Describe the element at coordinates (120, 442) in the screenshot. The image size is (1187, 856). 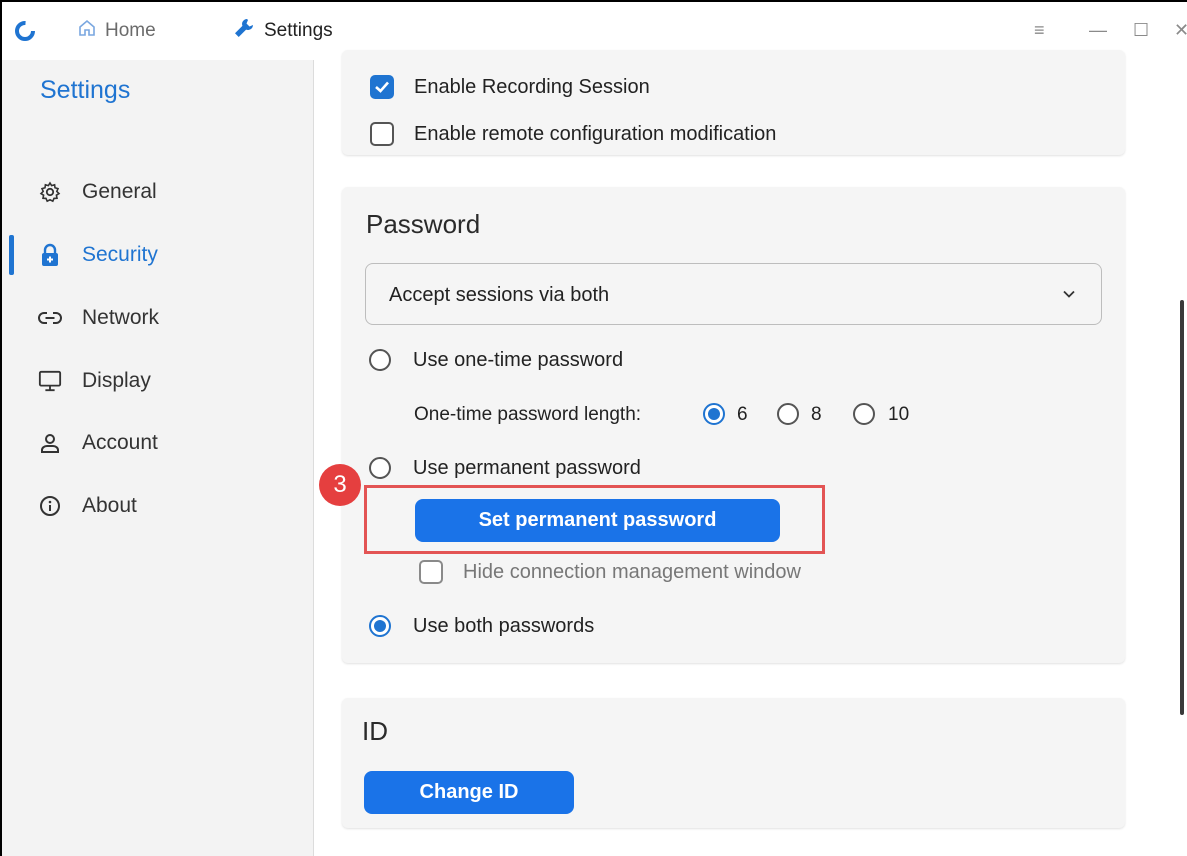
I see `sidebar-item-label: Account` at that location.